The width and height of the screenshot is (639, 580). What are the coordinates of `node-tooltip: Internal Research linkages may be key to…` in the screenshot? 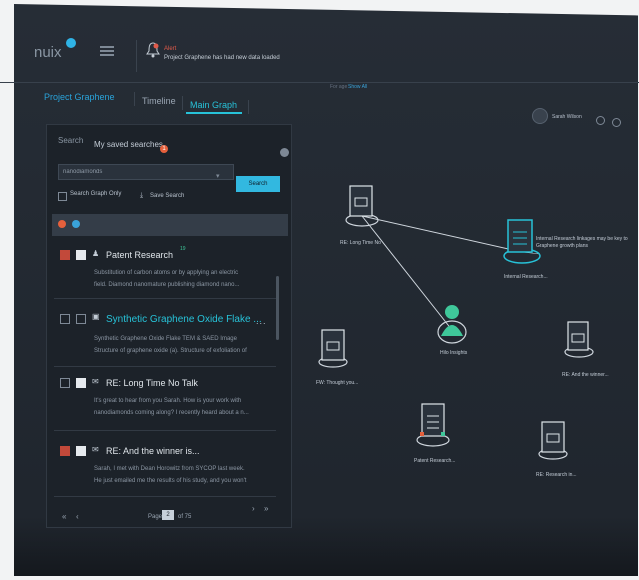 It's located at (582, 242).